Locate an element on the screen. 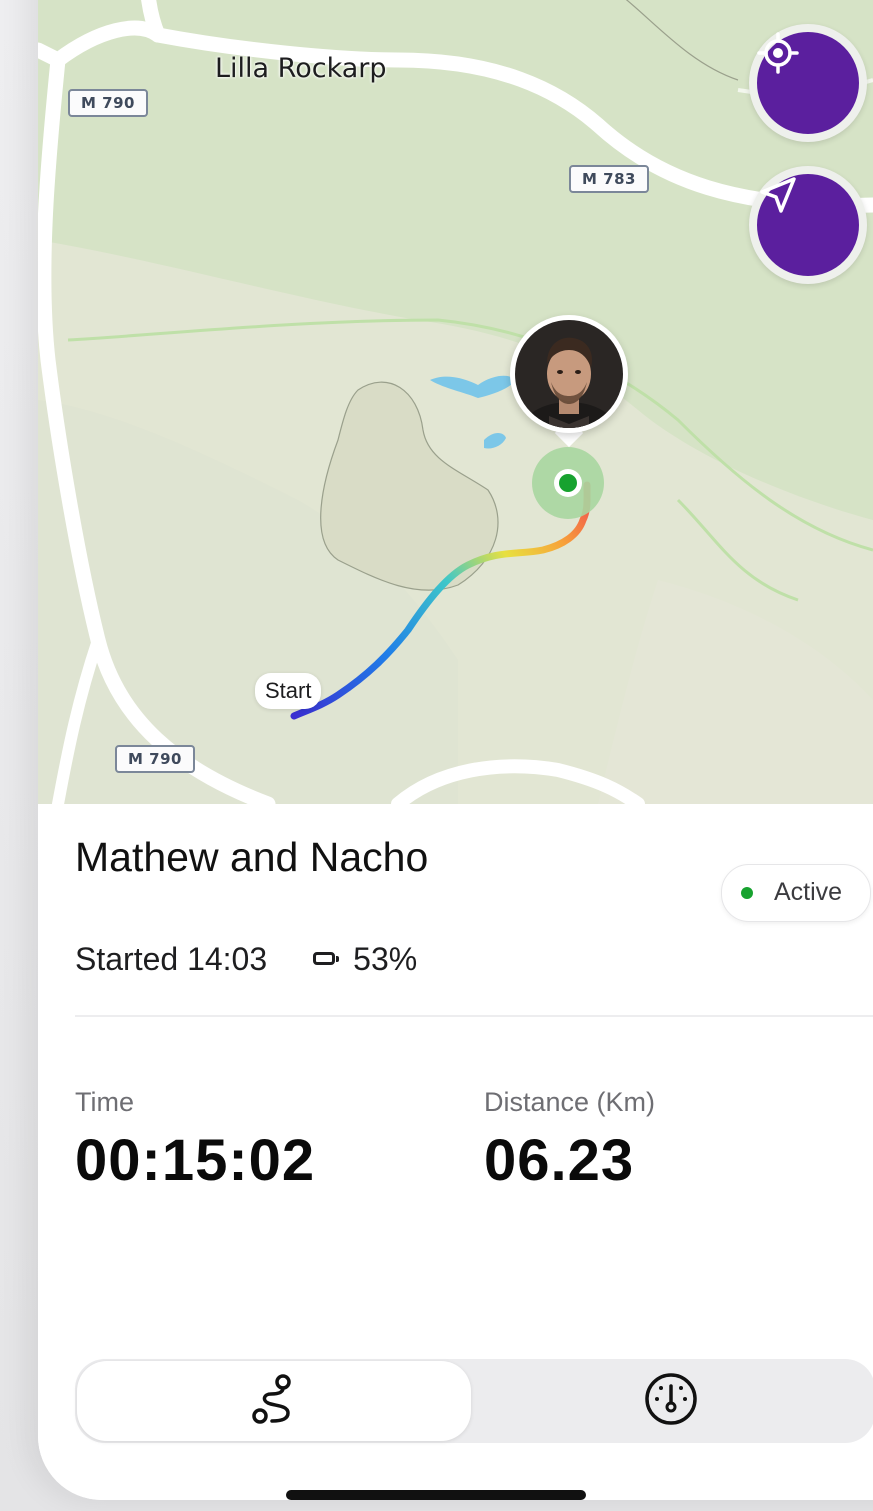 This screenshot has width=873, height=1511. distance-value: 06.23 is located at coordinates (559, 1160).